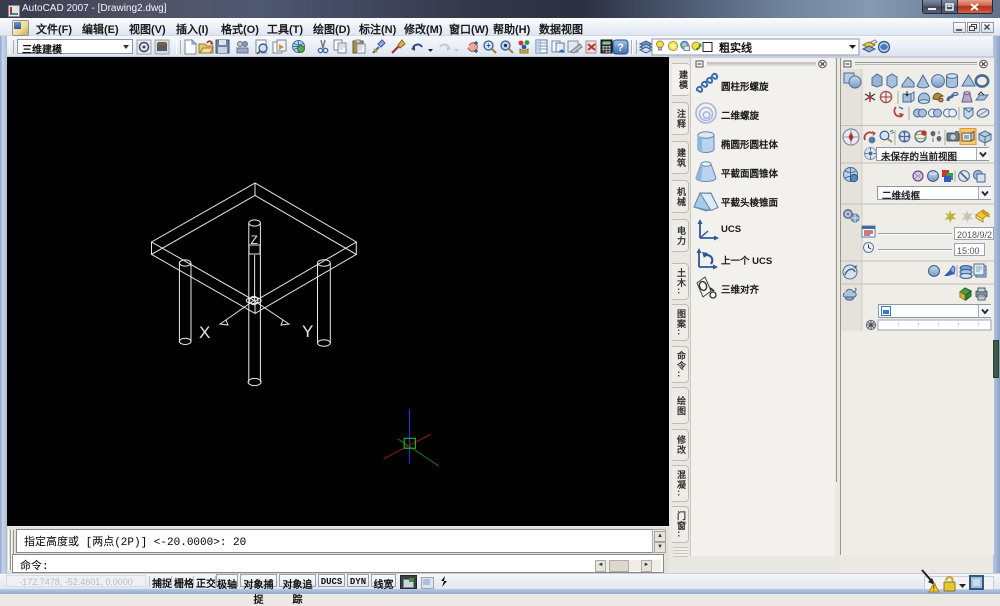  I want to click on svg-text: Z, so click(254, 240).